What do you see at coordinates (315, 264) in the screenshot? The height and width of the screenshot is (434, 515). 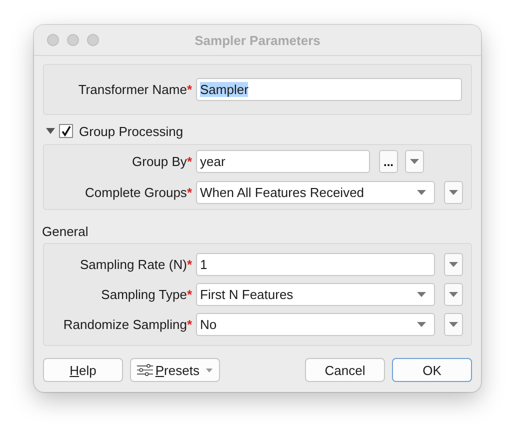 I see `input-field: 1` at bounding box center [315, 264].